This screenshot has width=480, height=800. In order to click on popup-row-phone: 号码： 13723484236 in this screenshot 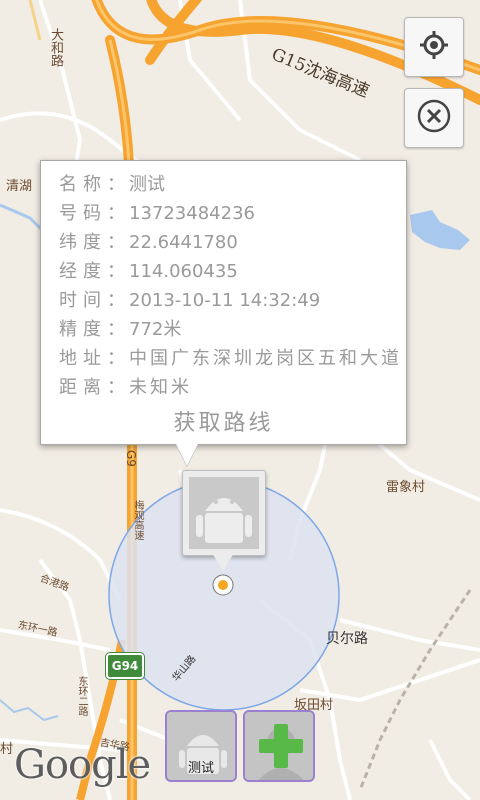, I will do `click(157, 214)`.